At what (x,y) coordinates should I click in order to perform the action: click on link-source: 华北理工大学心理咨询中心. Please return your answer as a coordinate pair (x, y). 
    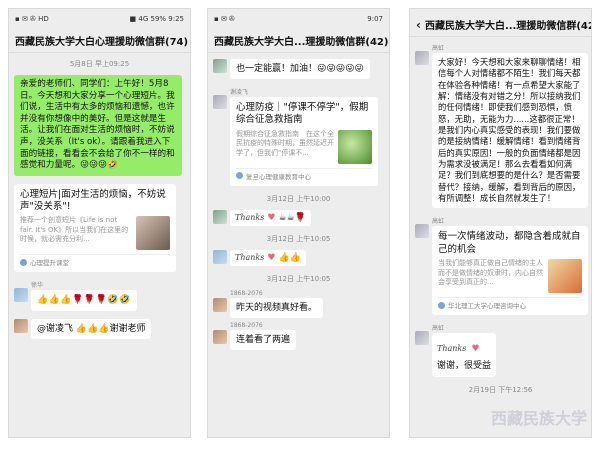
    Looking at the image, I should click on (510, 303).